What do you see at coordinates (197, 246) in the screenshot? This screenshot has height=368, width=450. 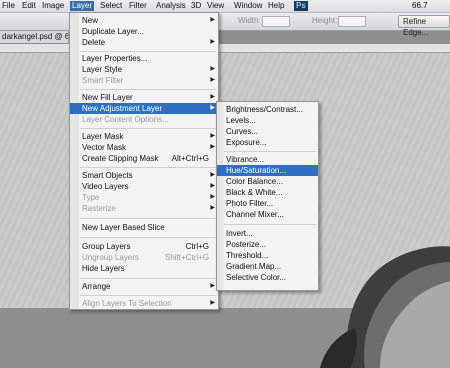 I see `shortcut-label: Ctrl+G` at bounding box center [197, 246].